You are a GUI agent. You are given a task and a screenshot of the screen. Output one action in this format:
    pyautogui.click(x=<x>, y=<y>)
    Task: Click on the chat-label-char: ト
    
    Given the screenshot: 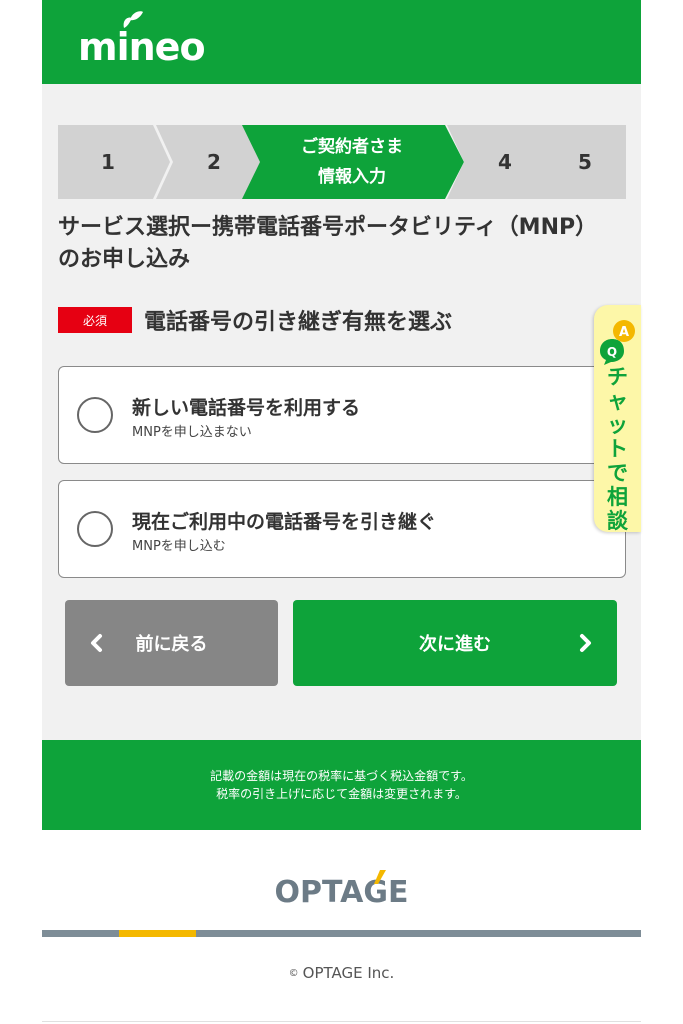 What is the action you would take?
    pyautogui.click(x=617, y=449)
    